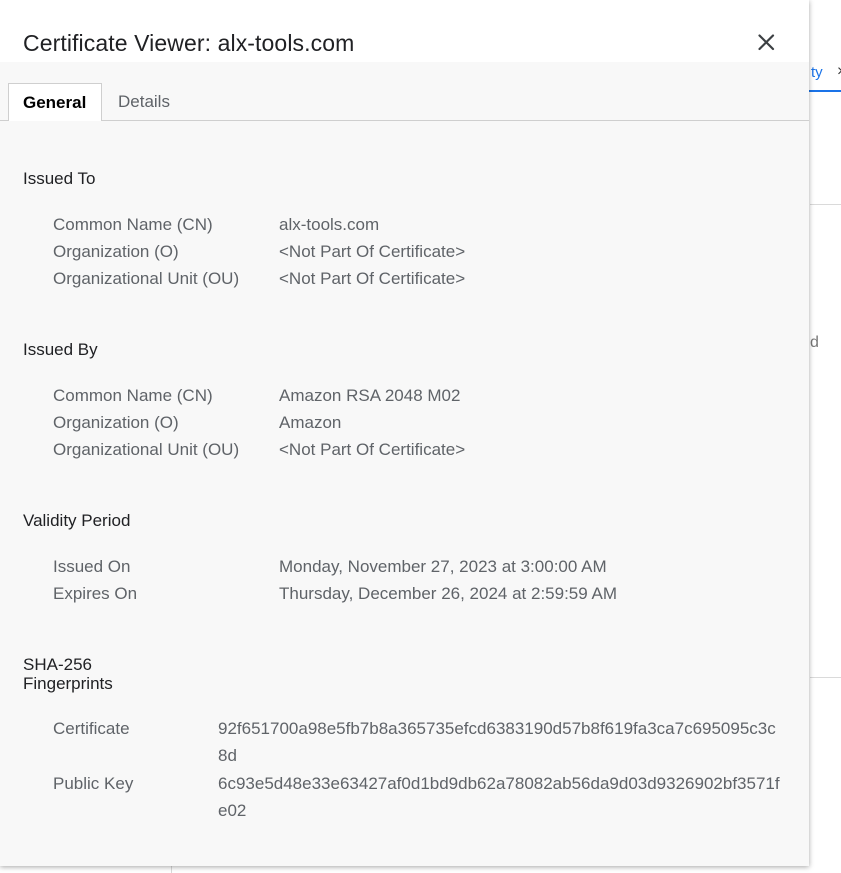 This screenshot has height=873, width=841. Describe the element at coordinates (133, 224) in the screenshot. I see `issued-to-cn-label: Common Name (CN)` at that location.